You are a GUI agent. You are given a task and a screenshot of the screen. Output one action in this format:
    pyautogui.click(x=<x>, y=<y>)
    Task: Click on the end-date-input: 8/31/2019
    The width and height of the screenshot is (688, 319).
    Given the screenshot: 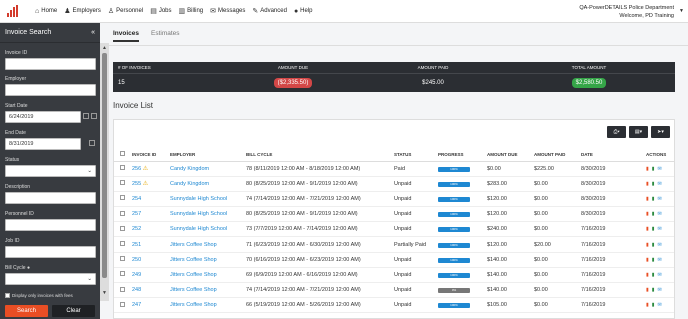 What is the action you would take?
    pyautogui.click(x=43, y=144)
    